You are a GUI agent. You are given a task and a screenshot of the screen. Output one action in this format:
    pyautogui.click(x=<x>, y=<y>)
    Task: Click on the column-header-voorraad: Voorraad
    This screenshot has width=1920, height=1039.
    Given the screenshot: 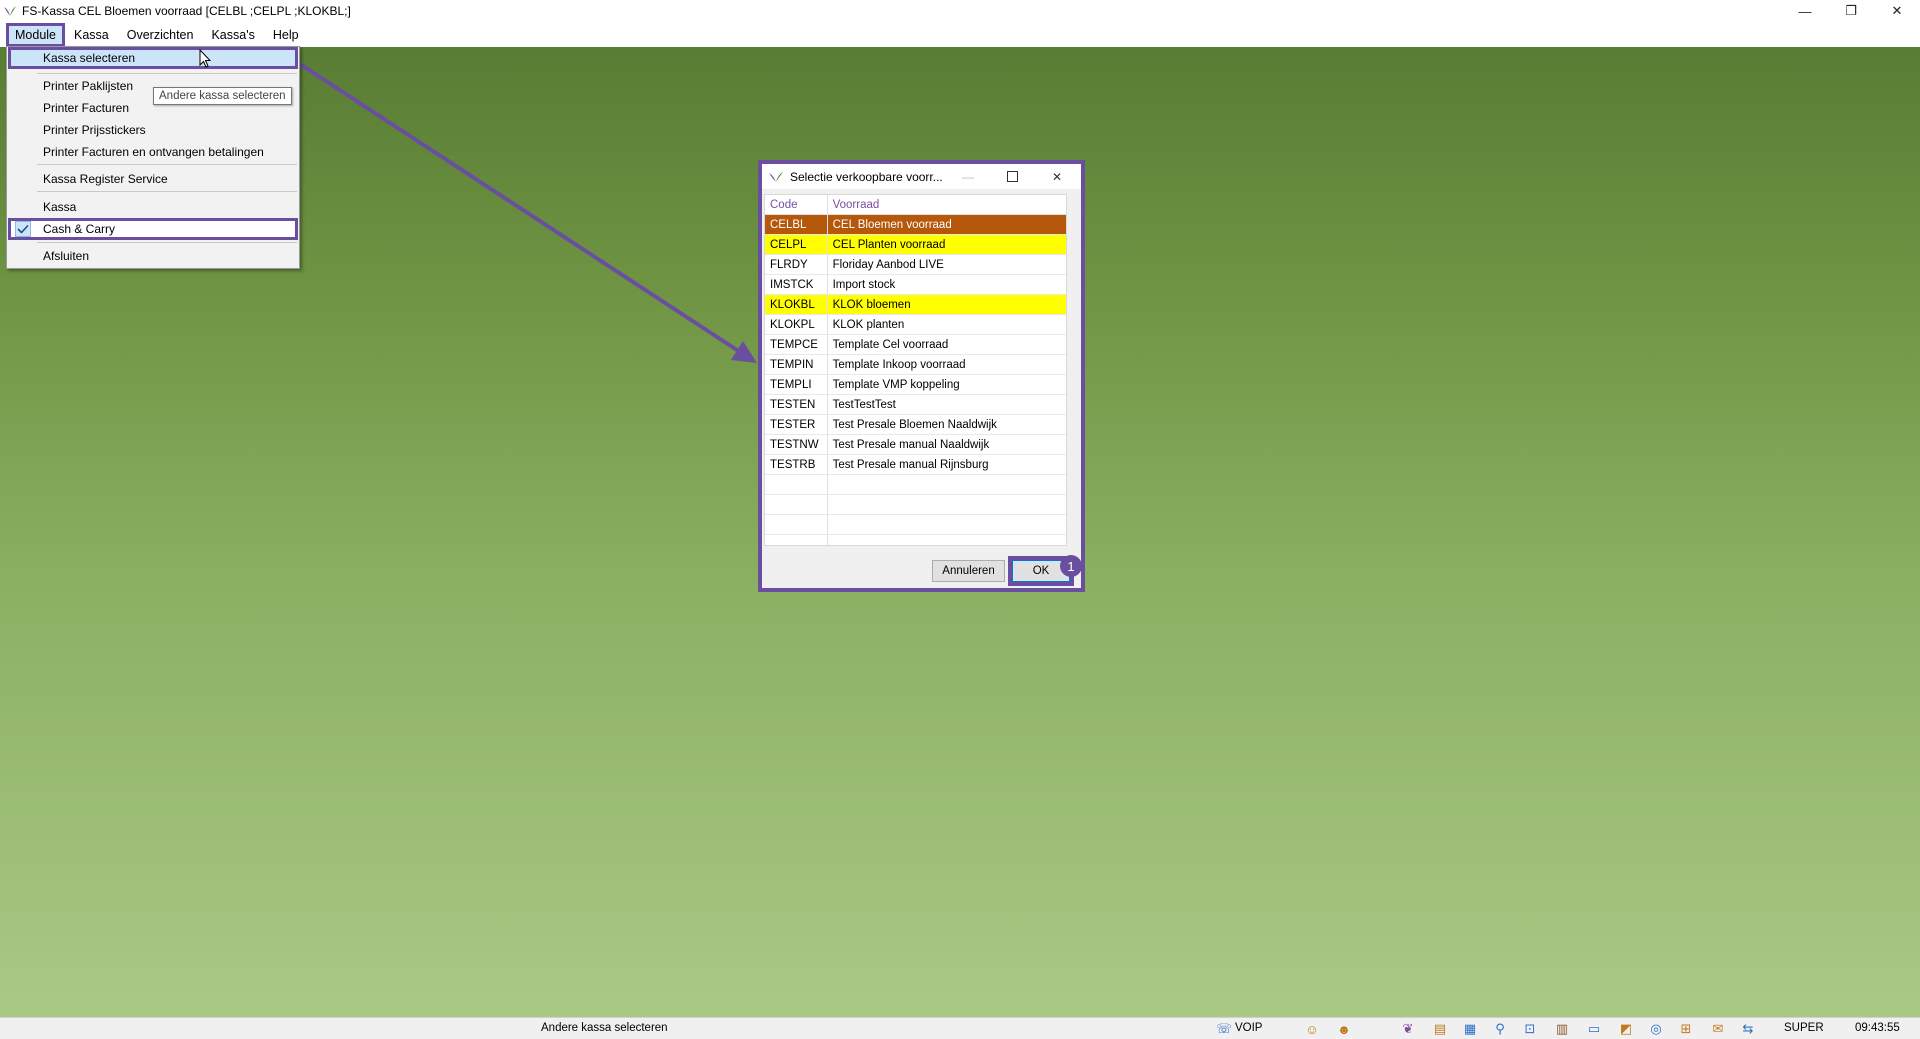 What is the action you would take?
    pyautogui.click(x=947, y=204)
    